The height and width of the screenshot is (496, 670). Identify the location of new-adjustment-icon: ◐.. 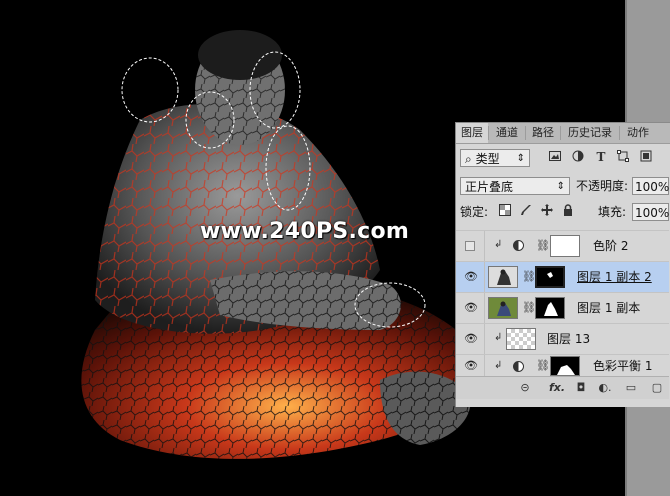
(605, 388).